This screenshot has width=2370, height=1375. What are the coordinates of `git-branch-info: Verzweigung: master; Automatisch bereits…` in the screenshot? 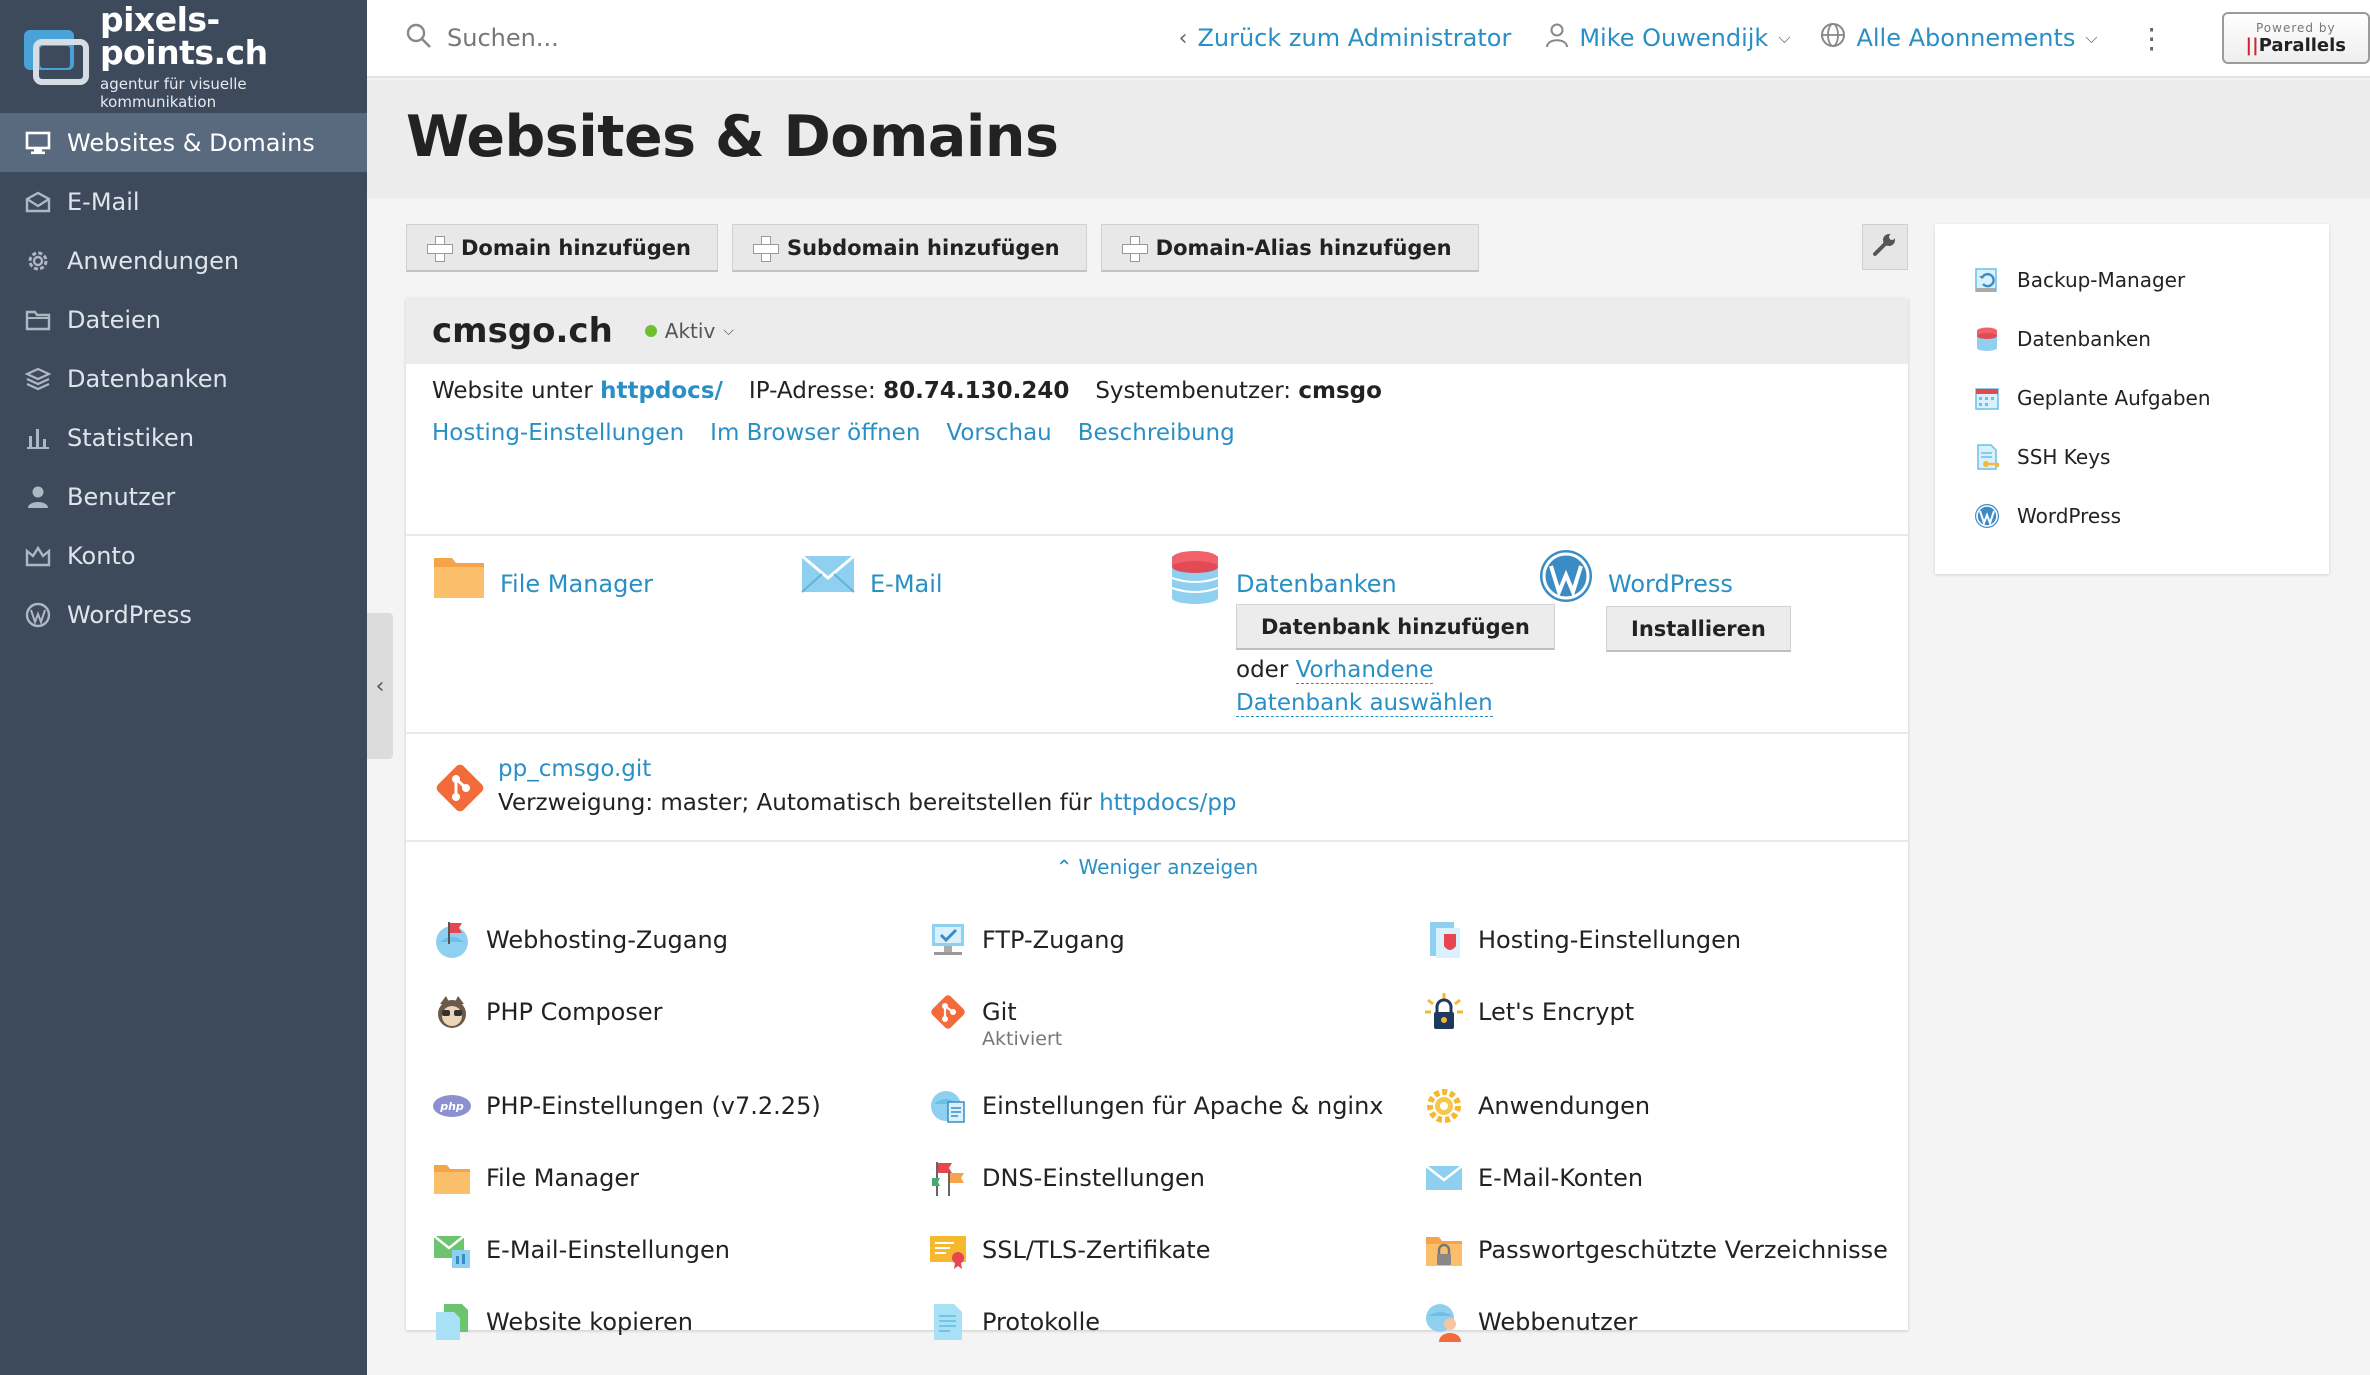 It's located at (867, 803).